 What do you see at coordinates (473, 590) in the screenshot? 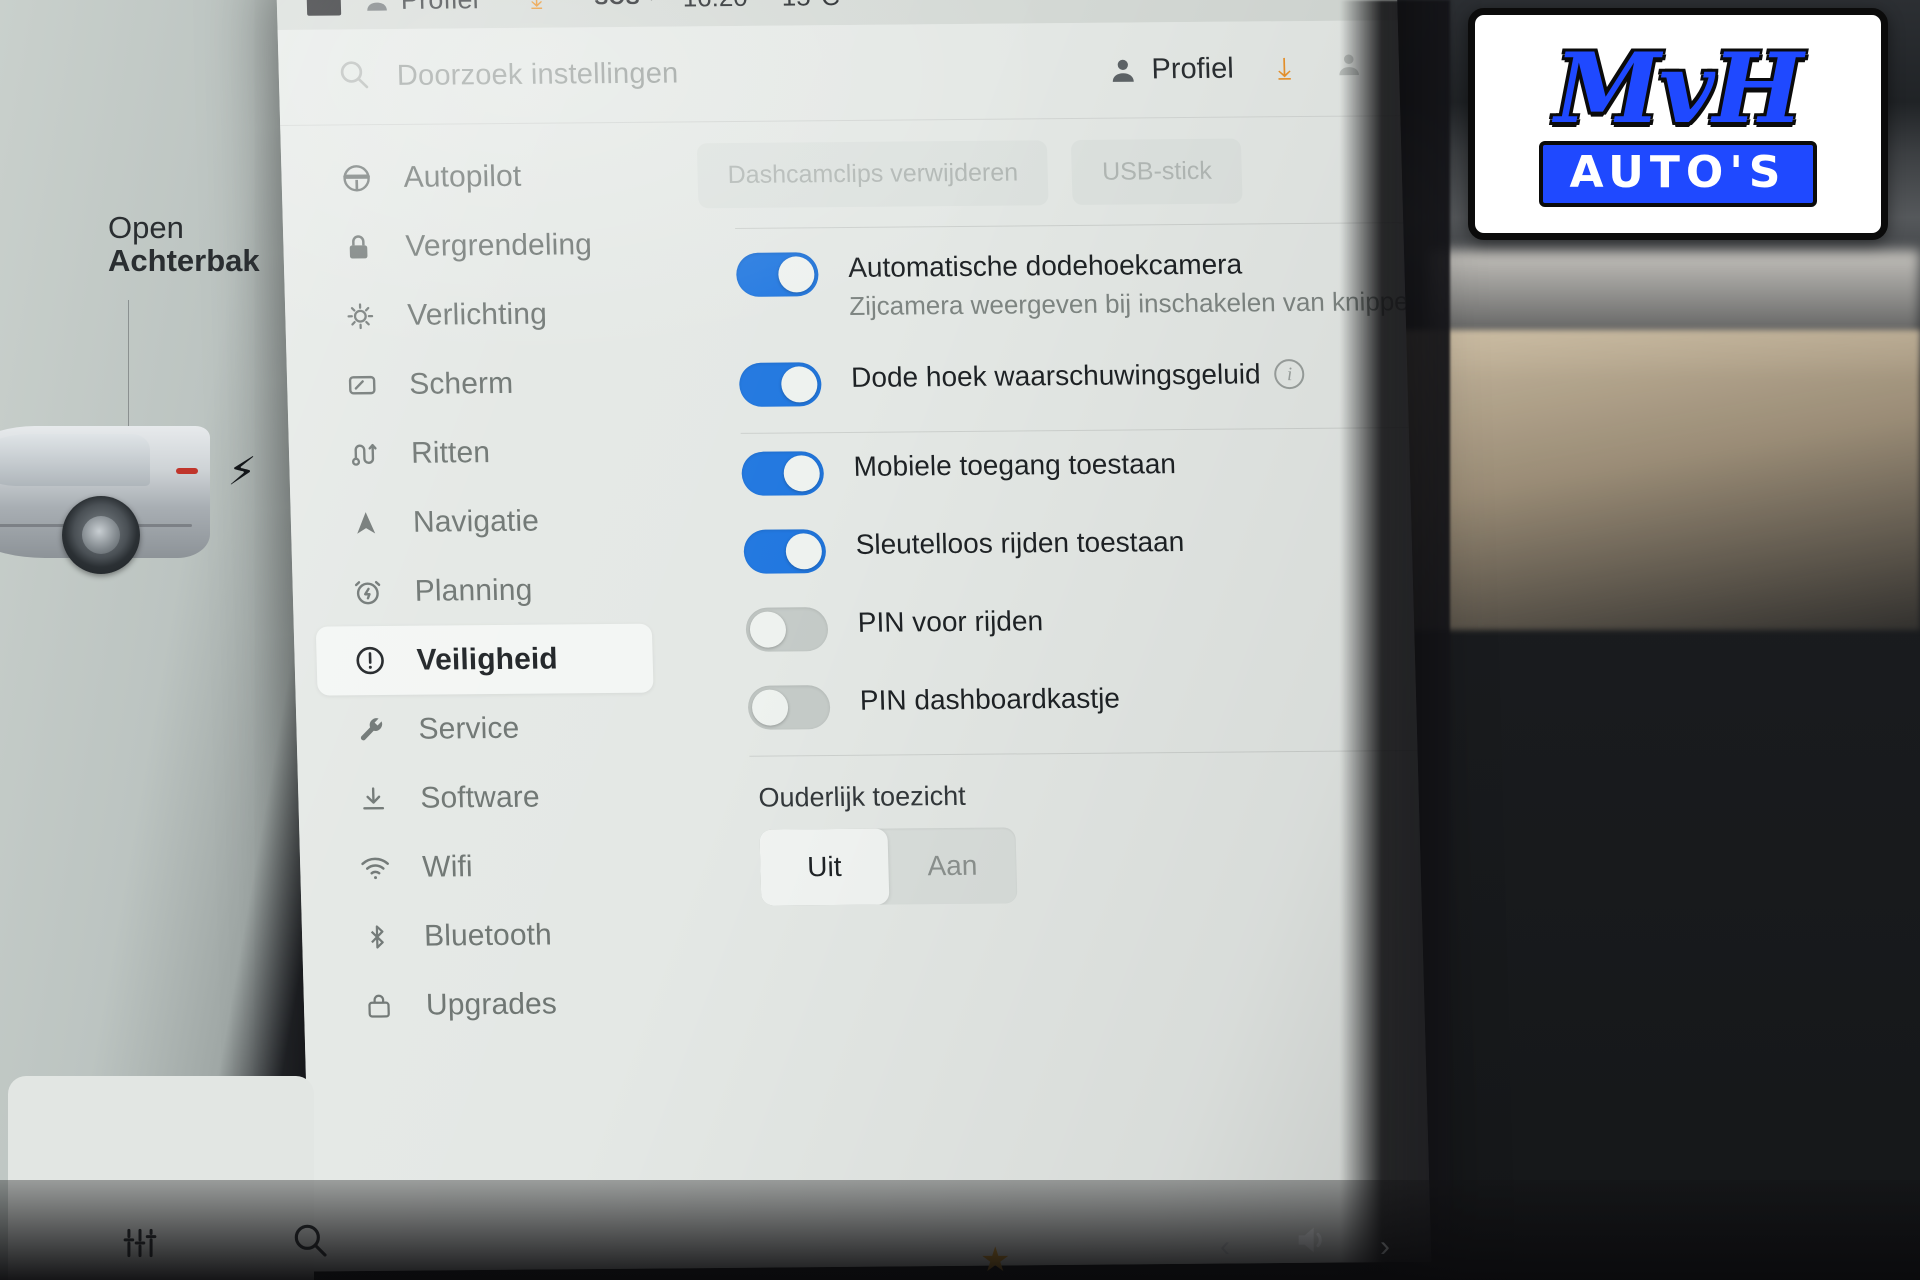
I see `sidebar-item-label: Planning` at bounding box center [473, 590].